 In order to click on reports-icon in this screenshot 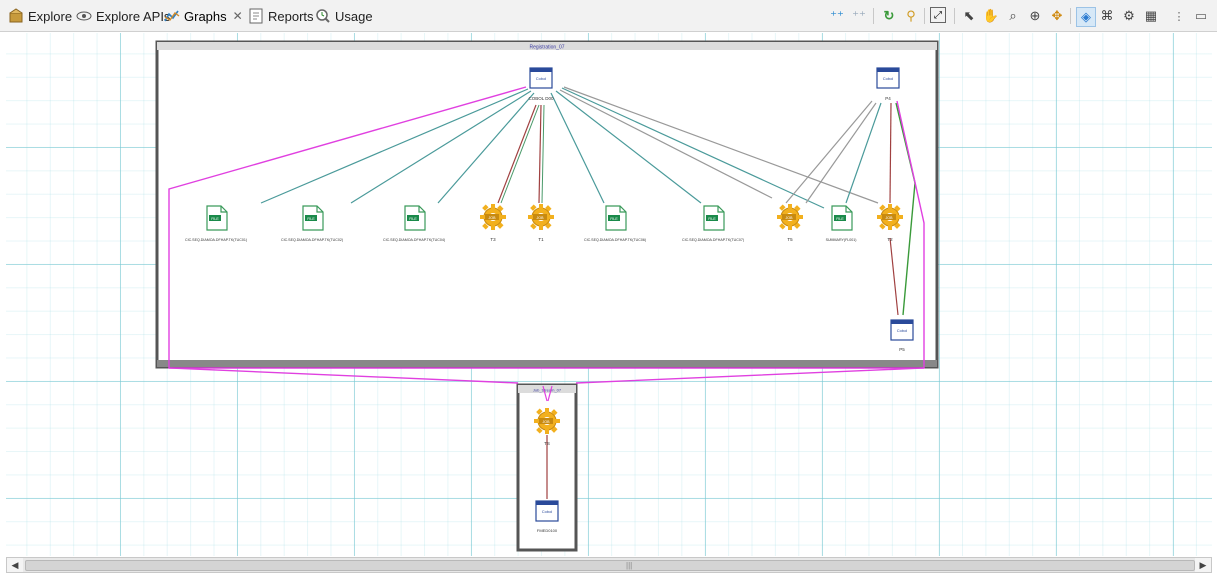, I will do `click(256, 16)`.